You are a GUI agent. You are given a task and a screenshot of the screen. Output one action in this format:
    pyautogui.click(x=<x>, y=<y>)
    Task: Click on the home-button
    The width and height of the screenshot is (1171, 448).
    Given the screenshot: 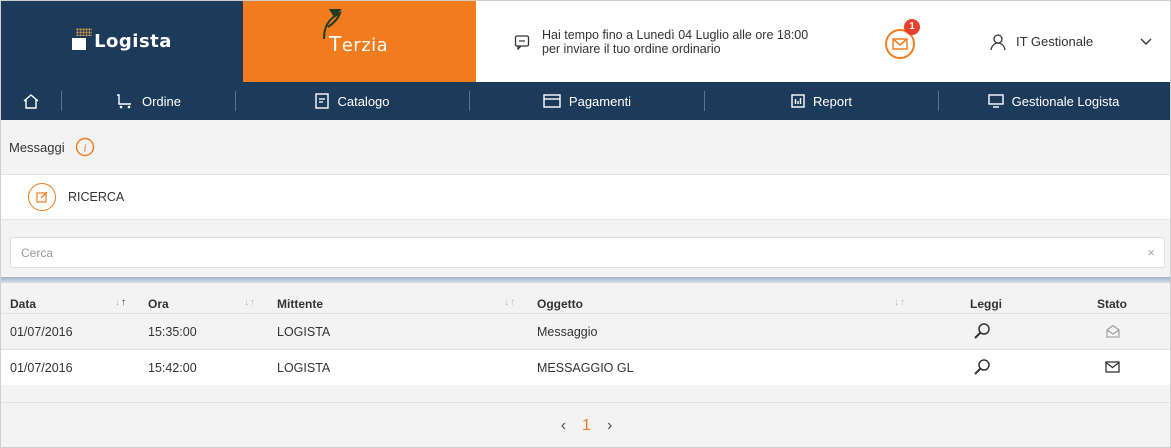 What is the action you would take?
    pyautogui.click(x=31, y=101)
    